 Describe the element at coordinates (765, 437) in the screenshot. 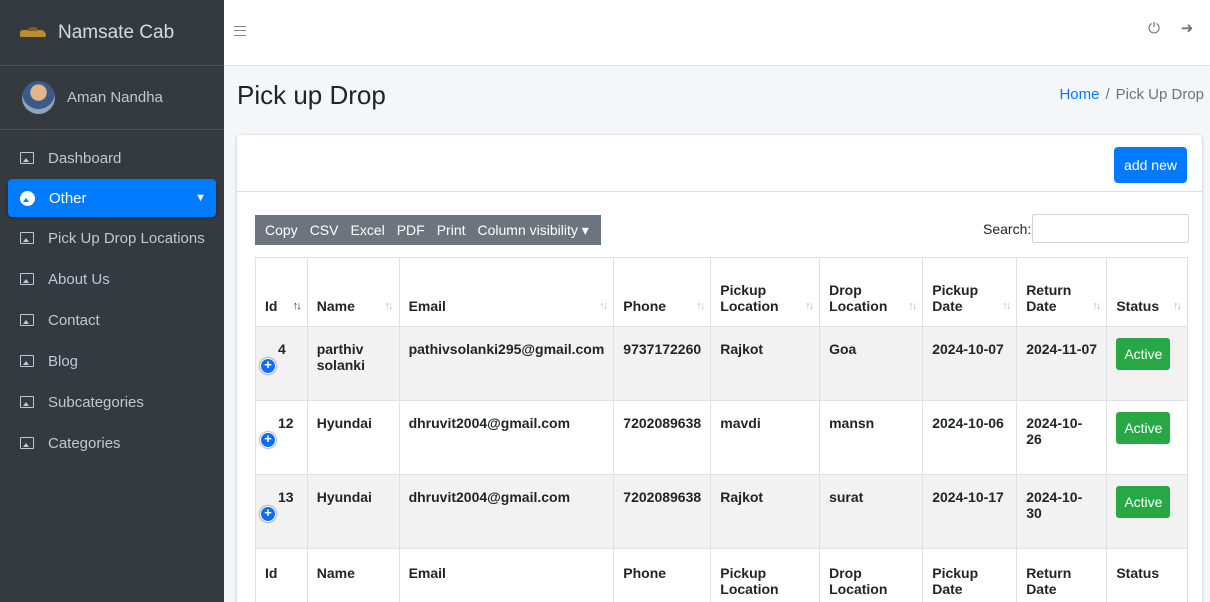

I see `cell-pickup-location: mavdi` at that location.